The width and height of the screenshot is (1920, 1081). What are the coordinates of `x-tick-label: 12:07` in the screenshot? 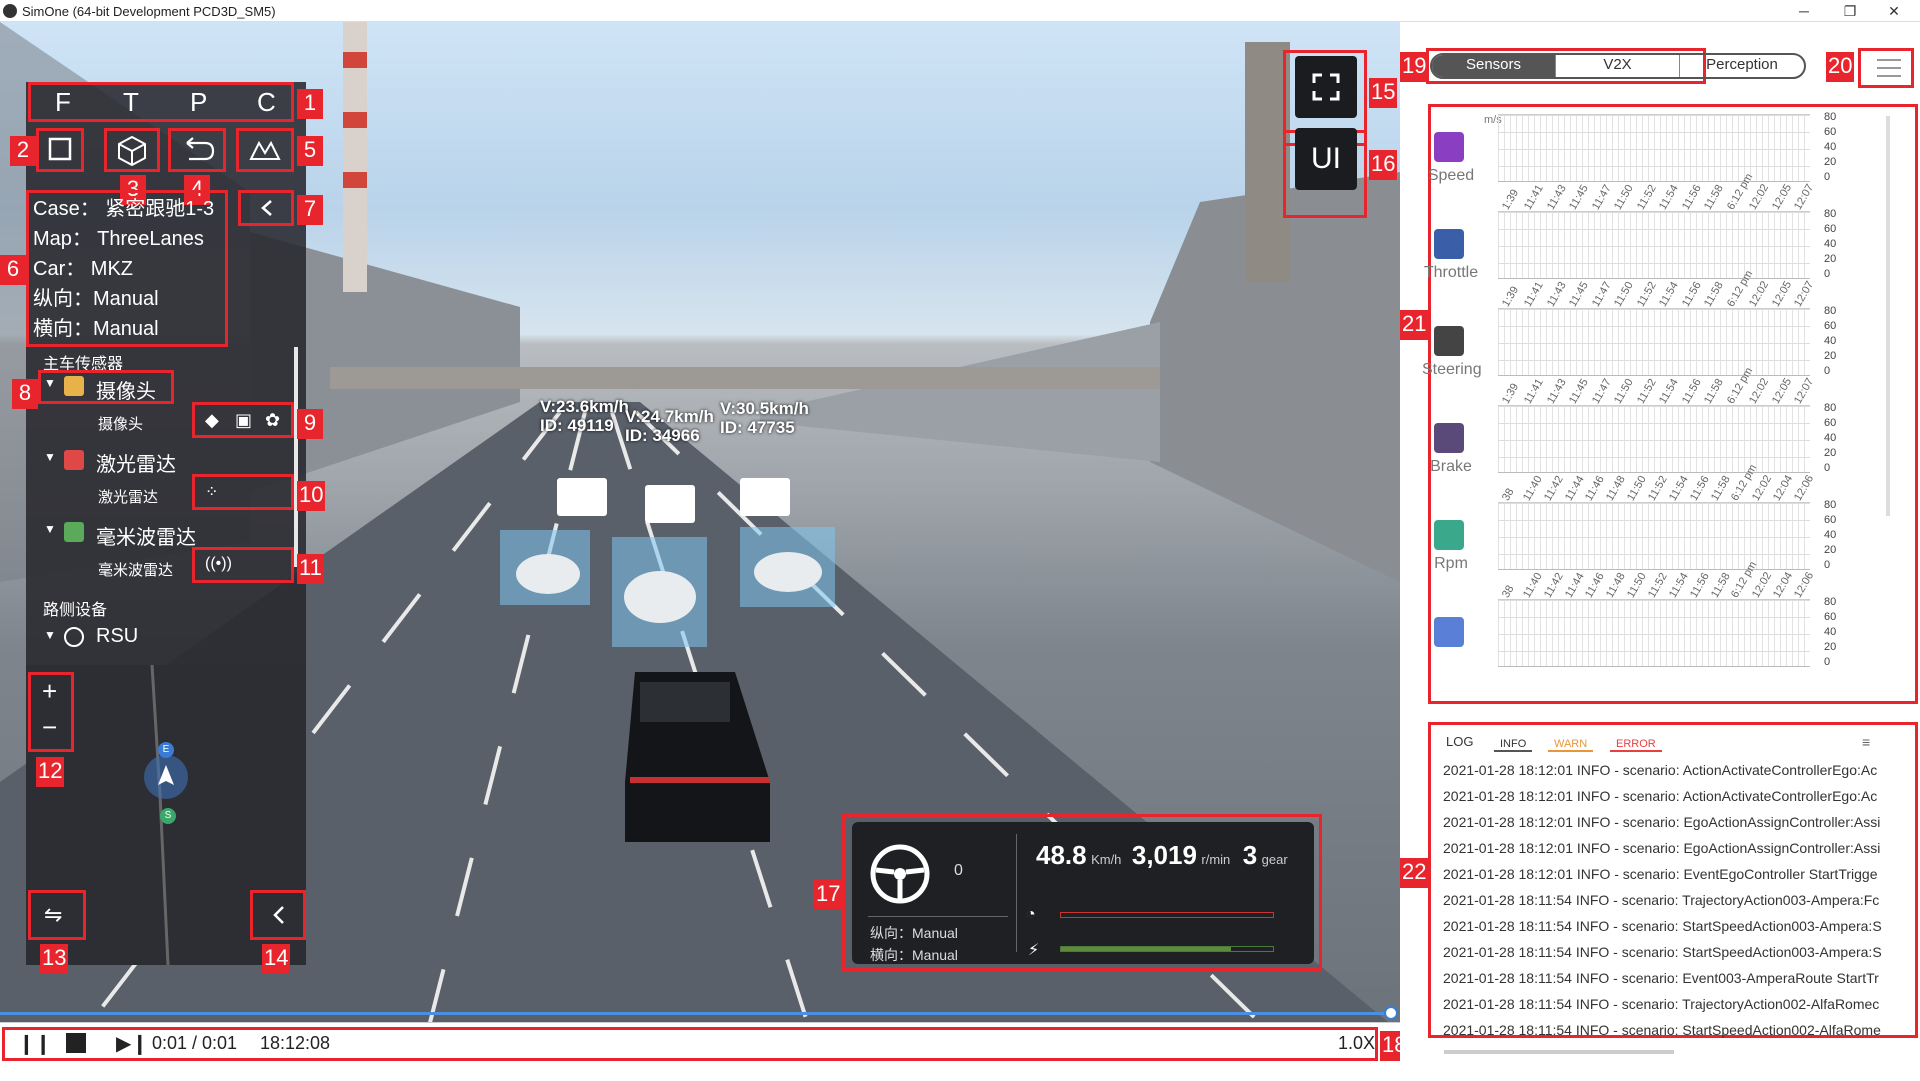 It's located at (1804, 391).